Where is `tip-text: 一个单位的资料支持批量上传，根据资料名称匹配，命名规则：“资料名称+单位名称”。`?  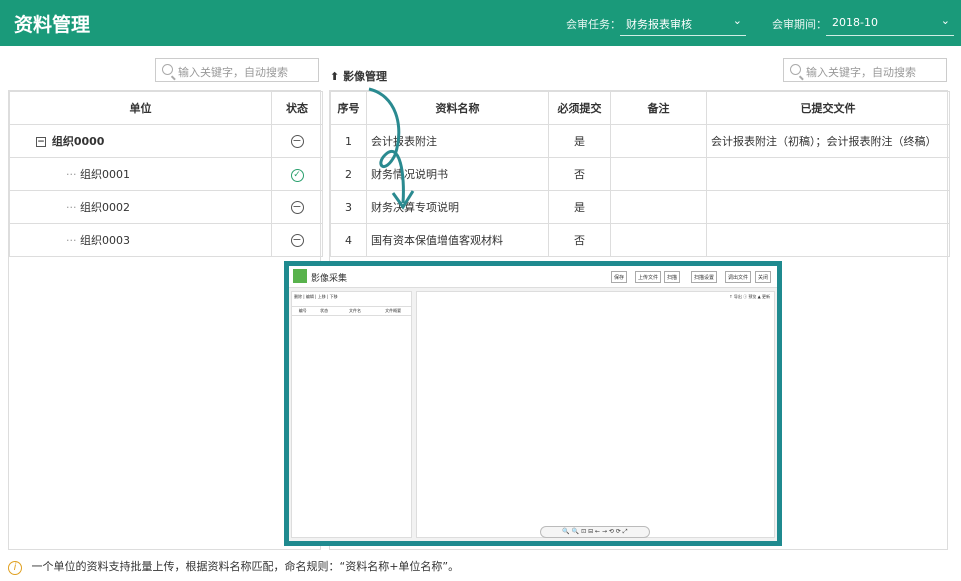 tip-text: 一个单位的资料支持批量上传，根据资料名称匹配，命名规则：“资料名称+单位名称”。 is located at coordinates (245, 566).